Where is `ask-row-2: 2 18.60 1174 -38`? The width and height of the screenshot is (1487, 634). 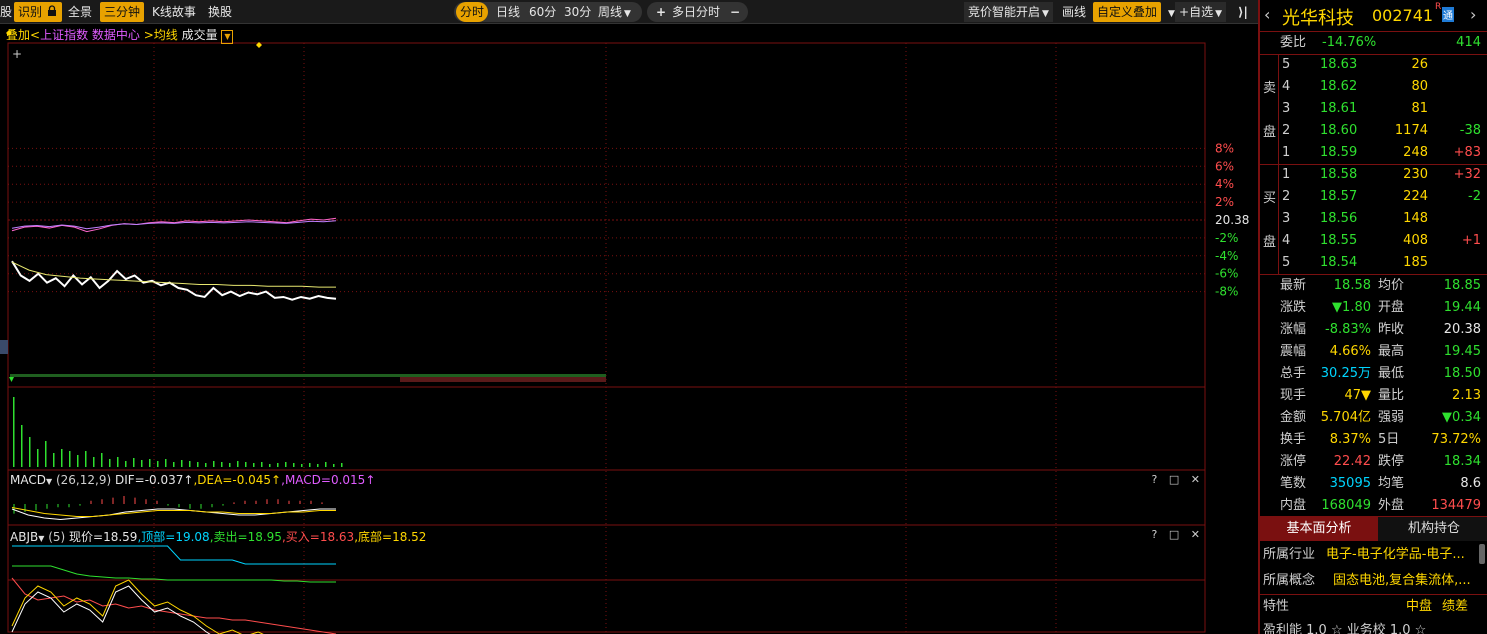
ask-row-2: 2 18.60 1174 -38 is located at coordinates (1373, 131).